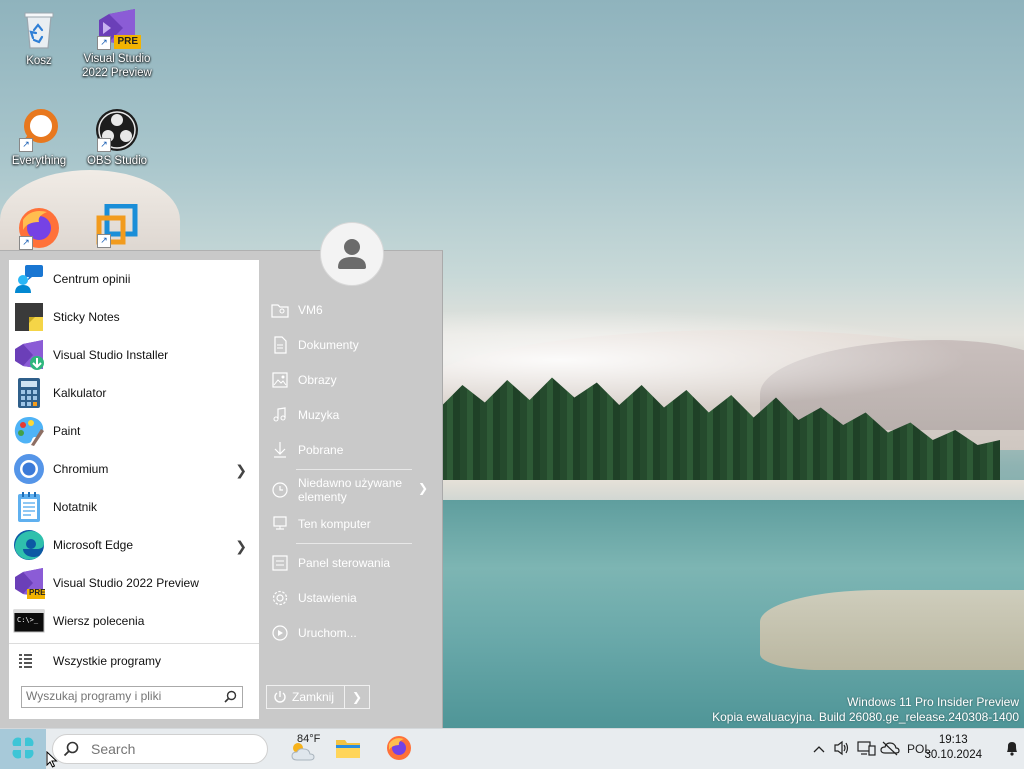  Describe the element at coordinates (29, 279) in the screenshot. I see `feedback-hub-icon` at that location.